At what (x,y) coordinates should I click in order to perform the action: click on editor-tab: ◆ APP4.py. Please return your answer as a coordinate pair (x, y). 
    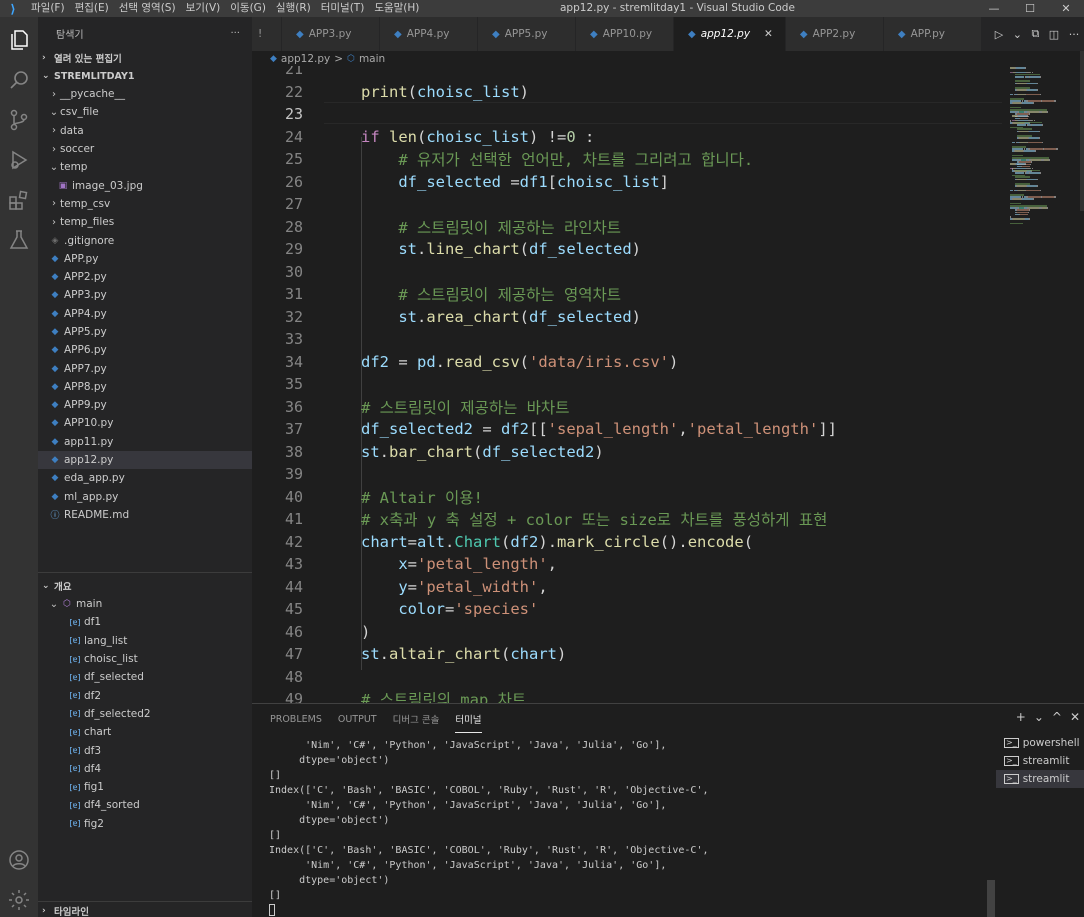
    Looking at the image, I should click on (429, 34).